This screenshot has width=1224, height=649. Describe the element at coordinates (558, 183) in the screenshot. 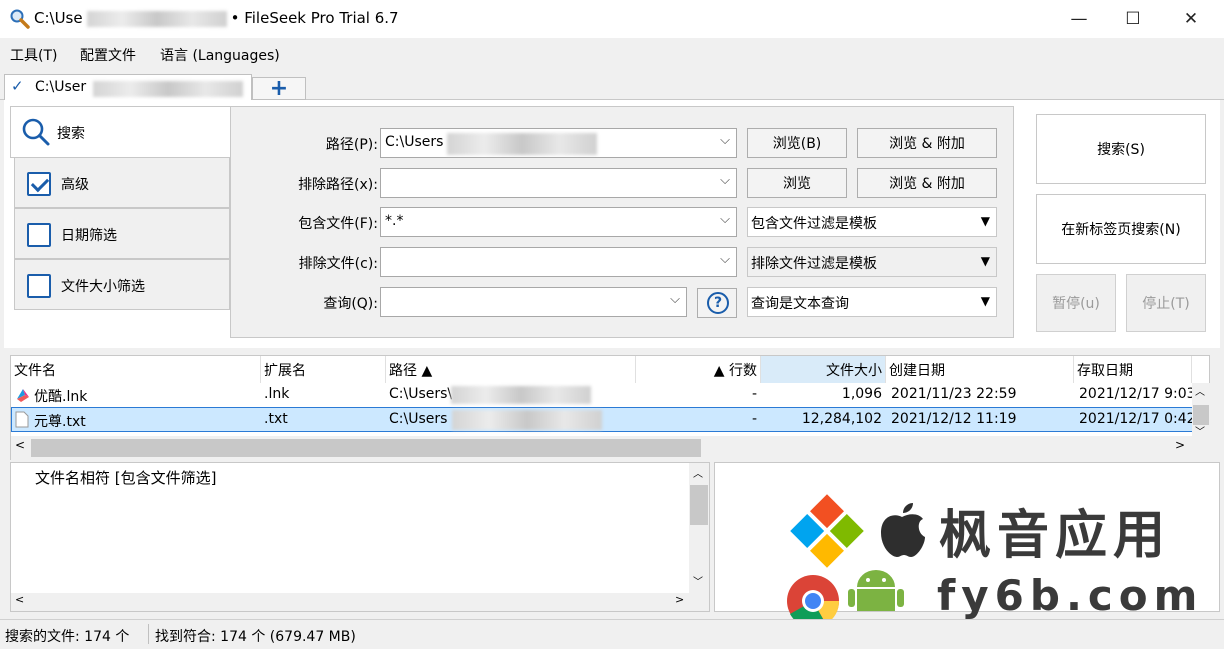

I see `exclude-path-input: ⌵` at that location.